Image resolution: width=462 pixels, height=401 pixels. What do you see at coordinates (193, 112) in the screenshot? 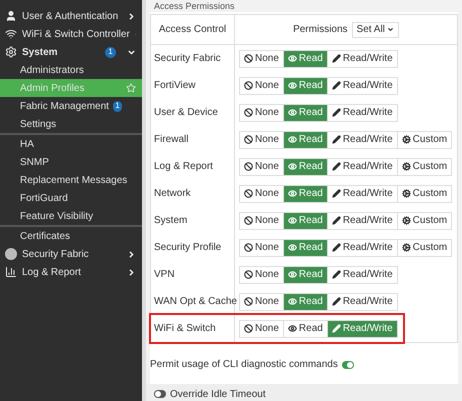
I see `row-label: User & Device` at bounding box center [193, 112].